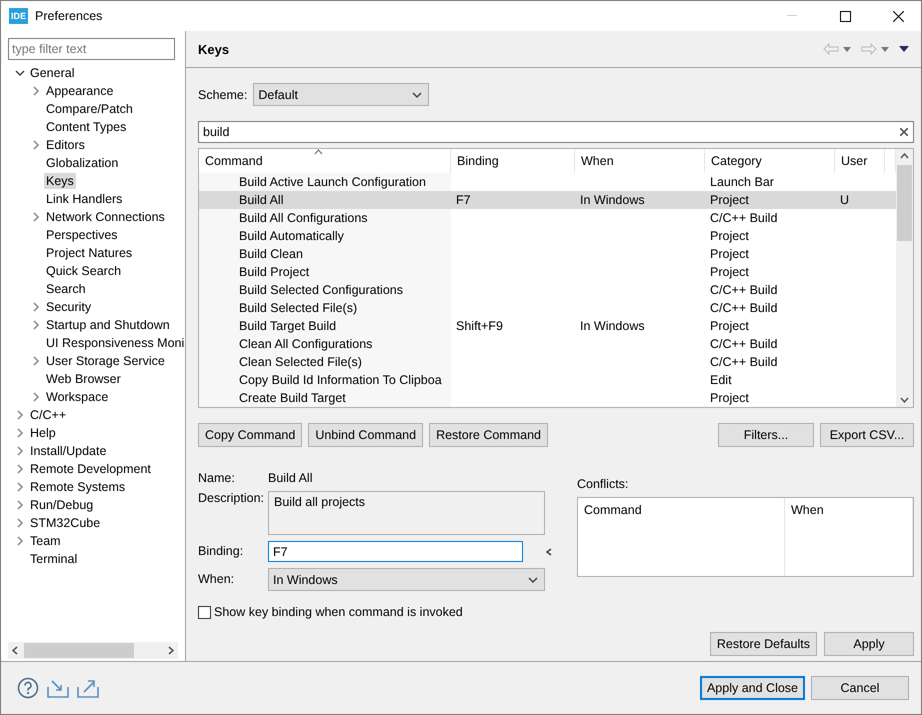 The height and width of the screenshot is (715, 922). I want to click on tree-item: C/C++, so click(48, 415).